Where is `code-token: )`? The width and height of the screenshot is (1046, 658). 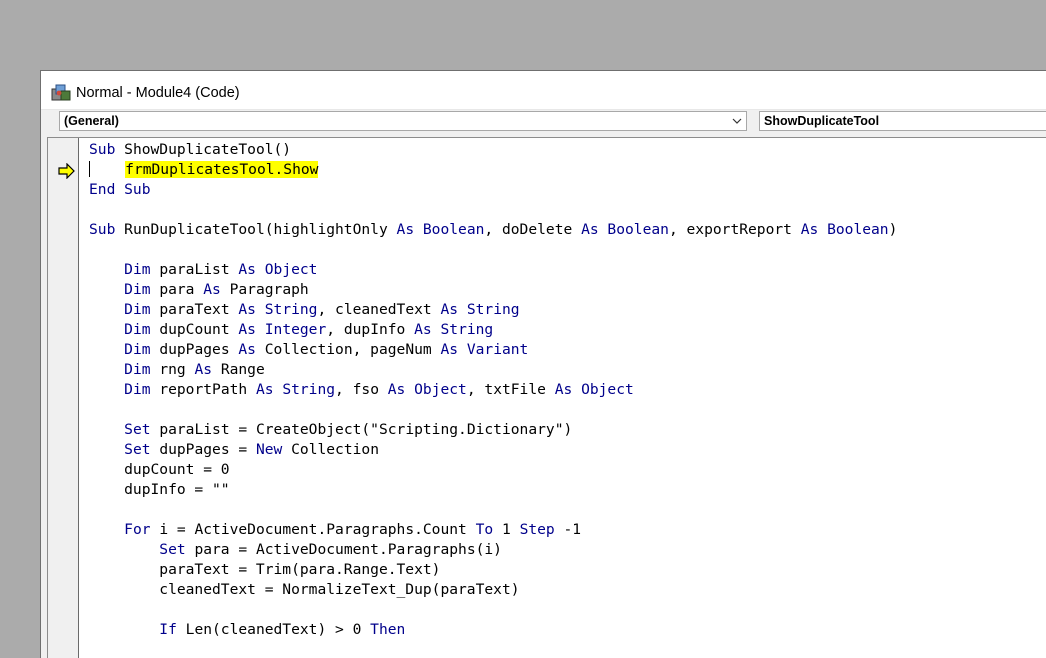
code-token: ) is located at coordinates (893, 229).